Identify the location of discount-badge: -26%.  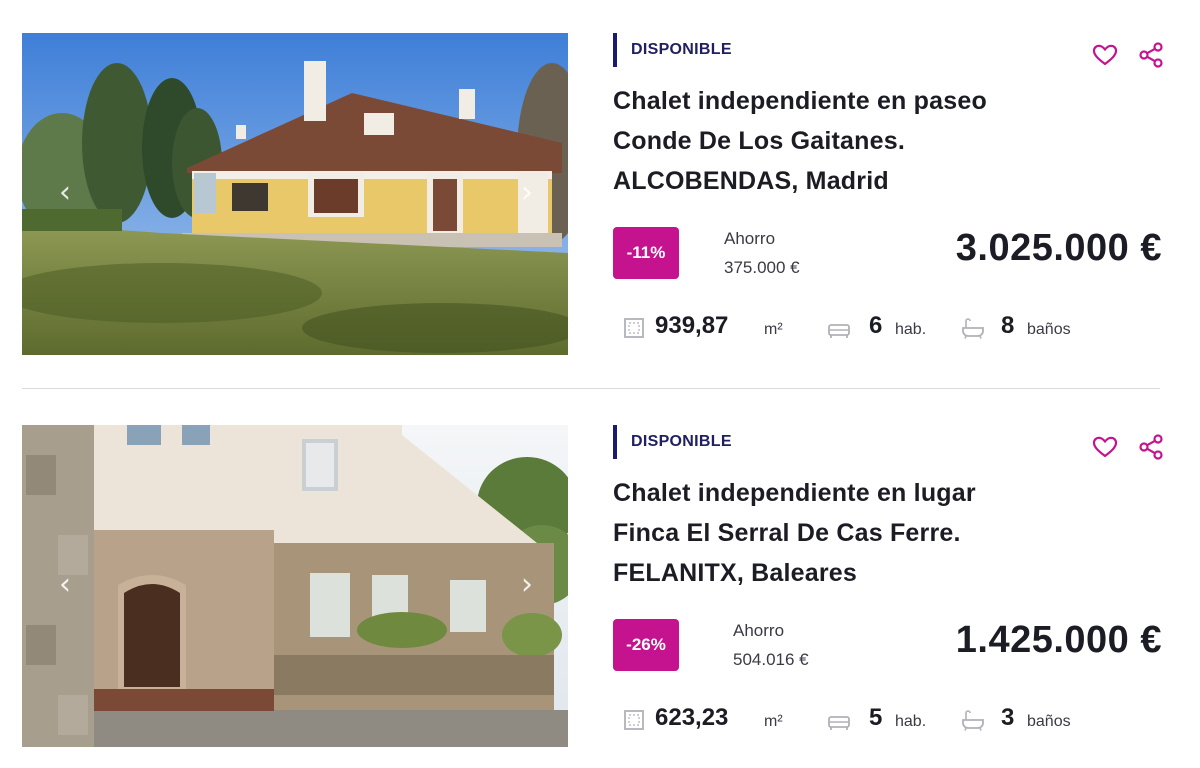
(646, 645).